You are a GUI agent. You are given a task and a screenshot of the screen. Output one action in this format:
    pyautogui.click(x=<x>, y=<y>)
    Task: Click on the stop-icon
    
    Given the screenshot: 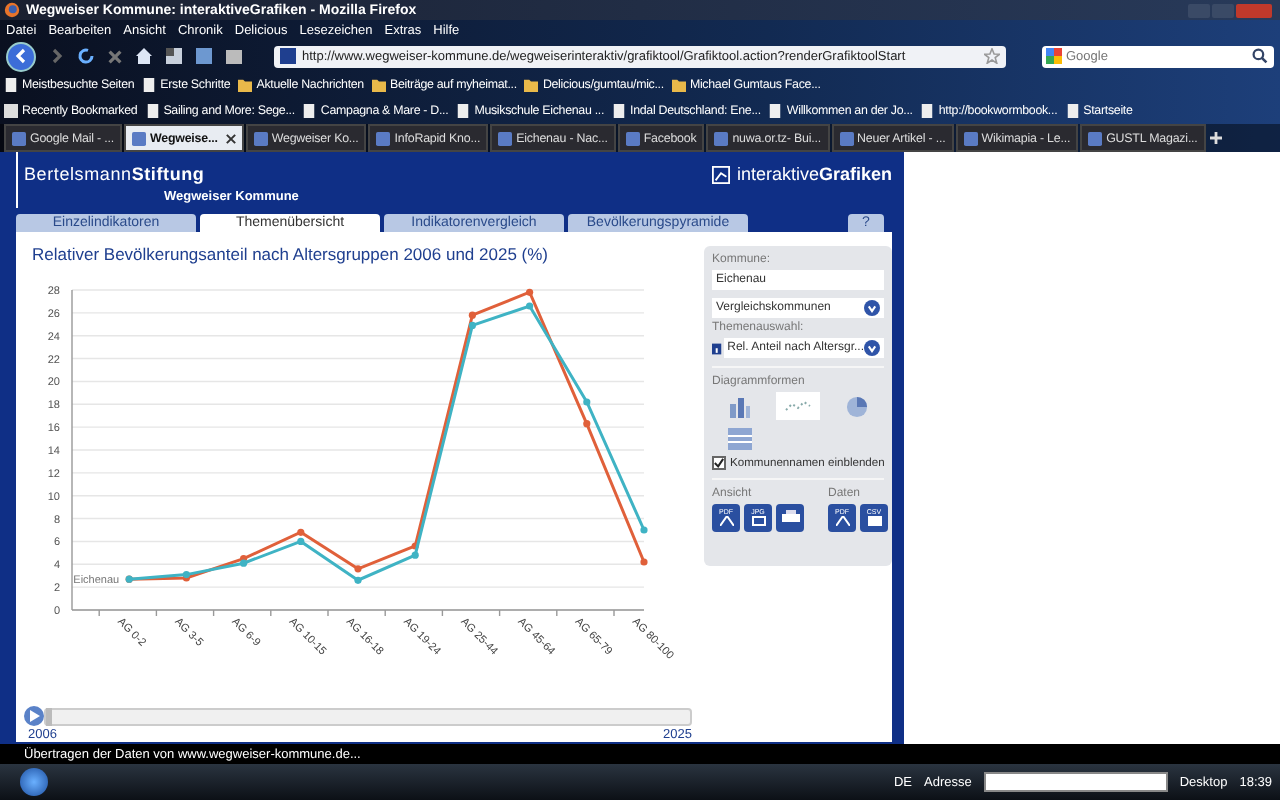 What is the action you would take?
    pyautogui.click(x=115, y=56)
    